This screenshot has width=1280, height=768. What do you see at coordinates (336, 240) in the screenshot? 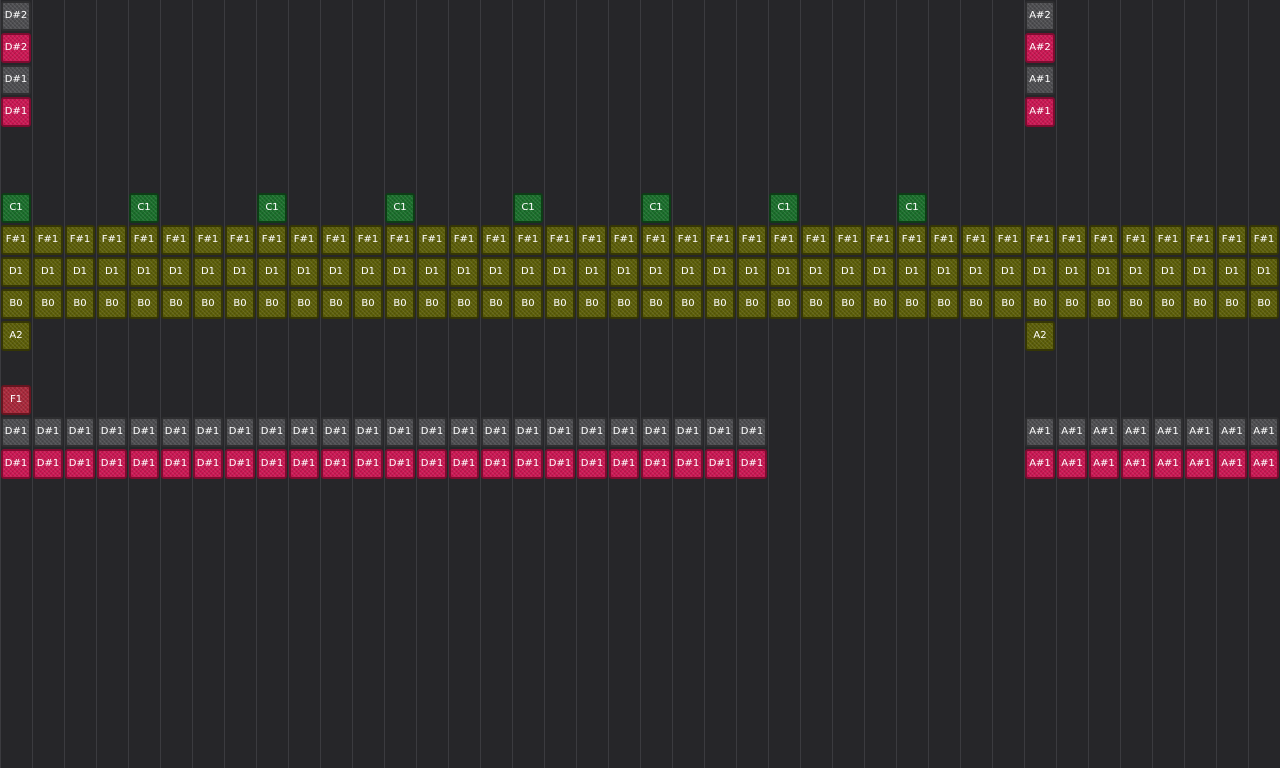
I see `note-fs1-olive-col-10: F#1` at bounding box center [336, 240].